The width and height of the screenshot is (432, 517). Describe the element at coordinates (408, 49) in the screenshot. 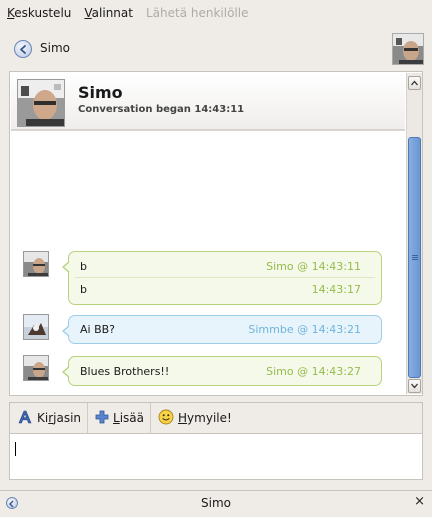

I see `contact-avatar` at that location.